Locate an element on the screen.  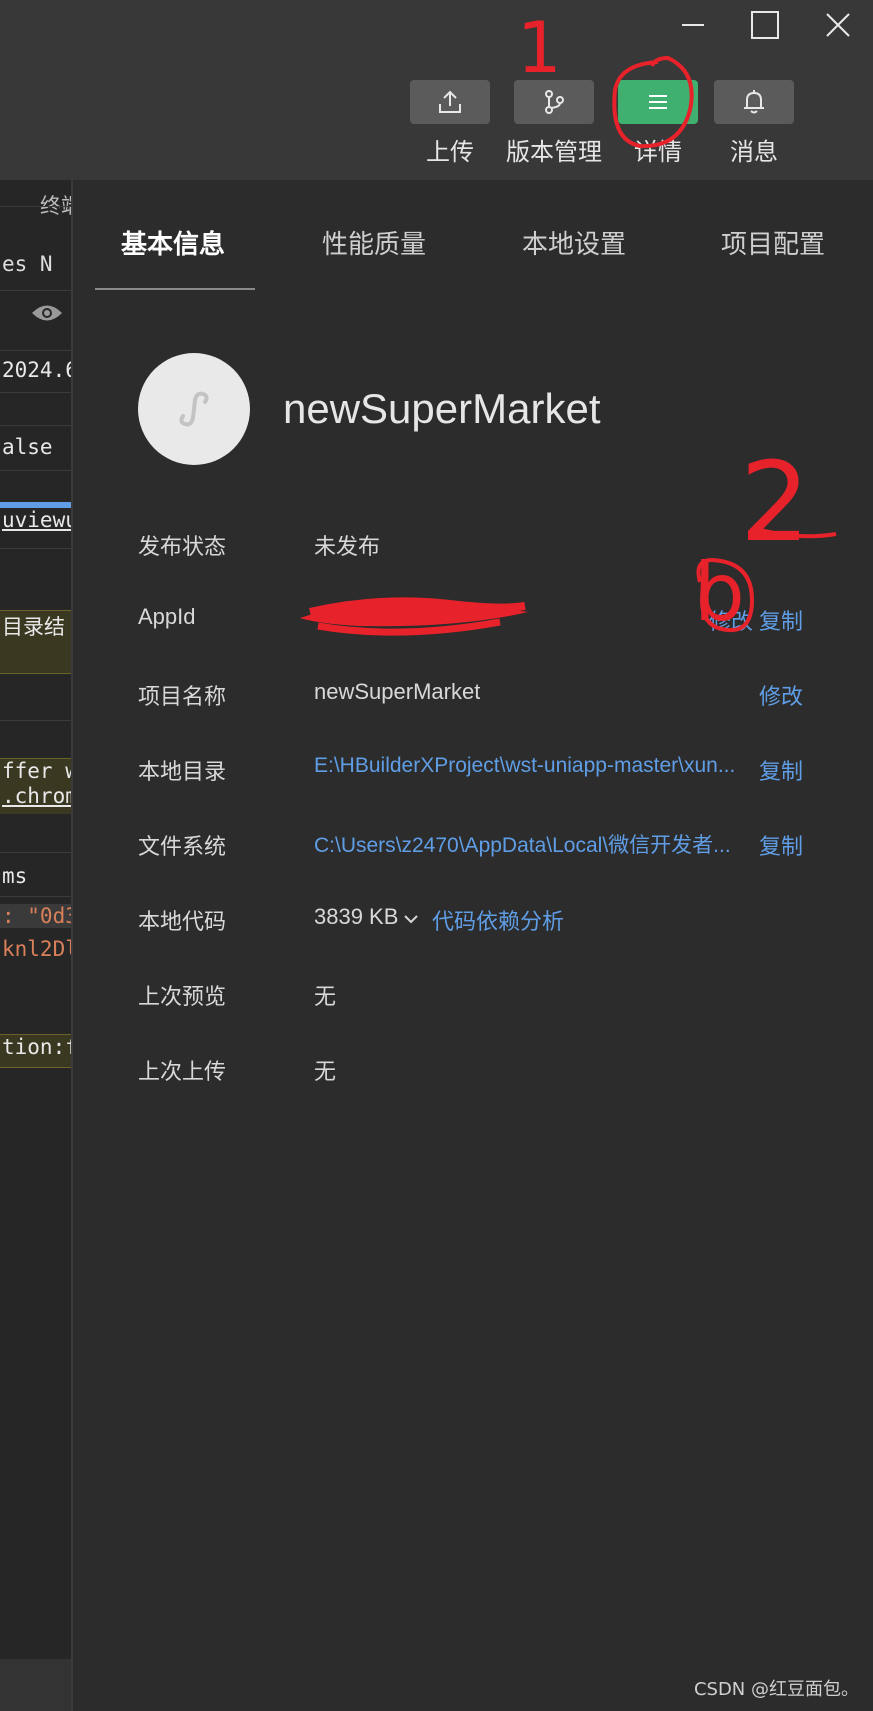
upload-button is located at coordinates (450, 102).